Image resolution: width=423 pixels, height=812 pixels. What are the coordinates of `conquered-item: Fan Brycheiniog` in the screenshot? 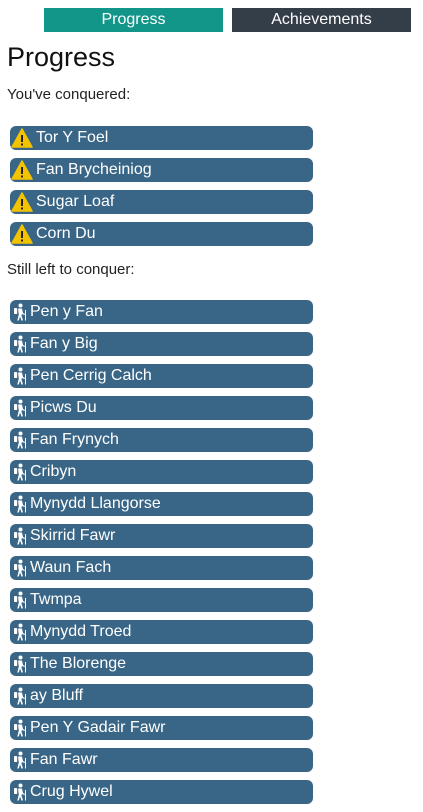 It's located at (161, 170).